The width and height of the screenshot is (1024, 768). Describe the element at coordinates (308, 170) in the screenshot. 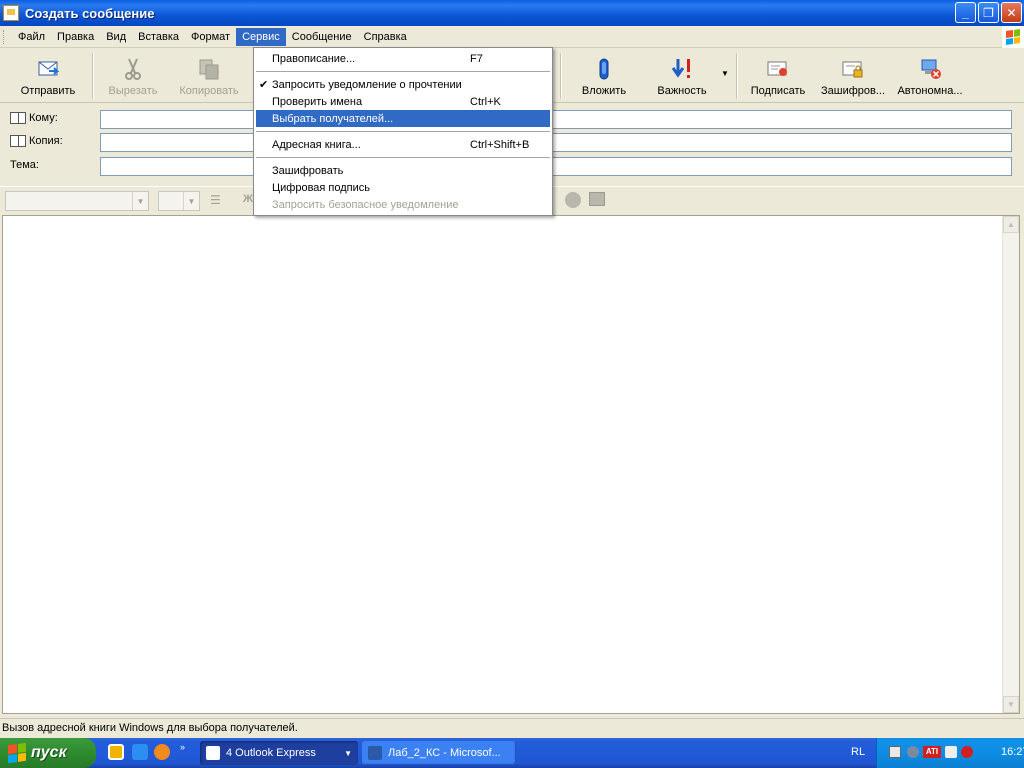

I see `menu-item-label: Зашифровать` at that location.